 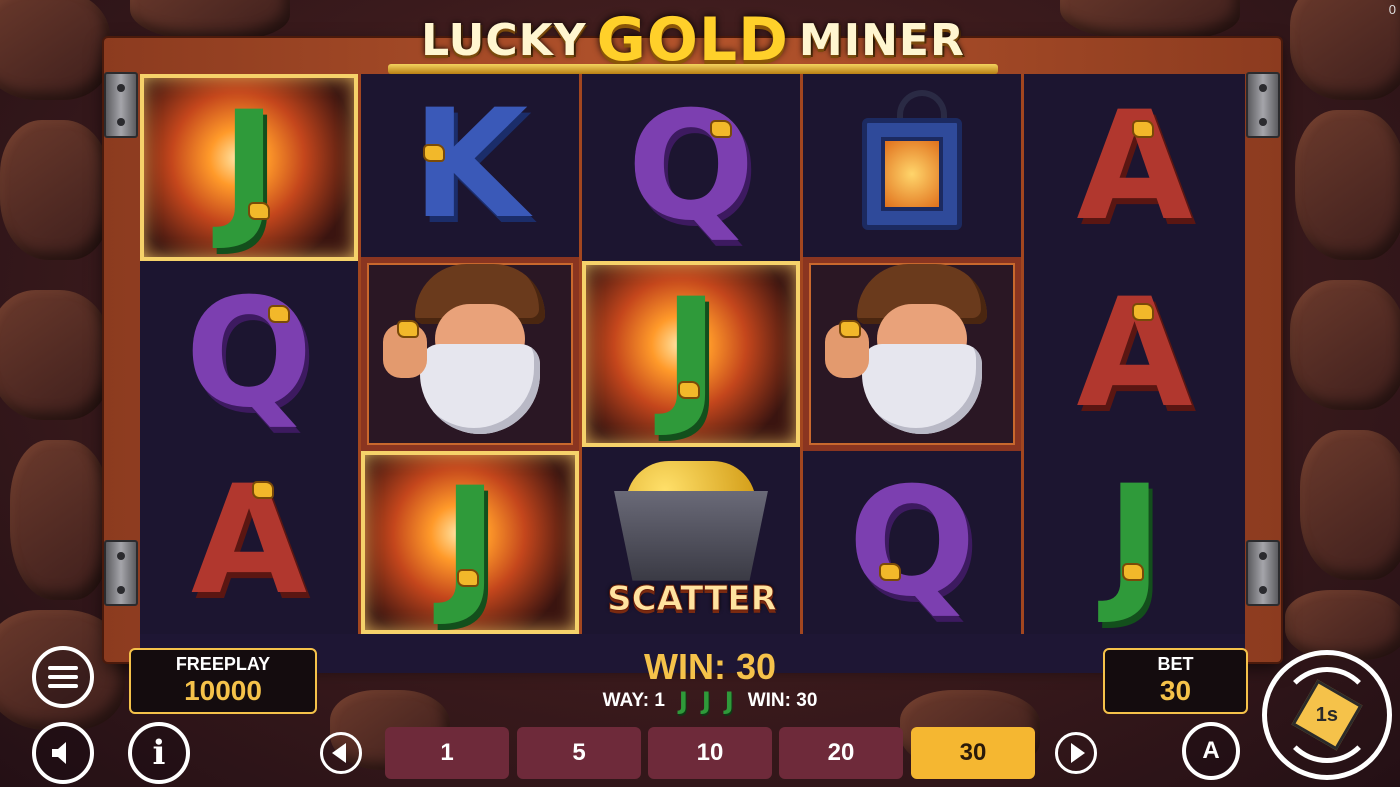 I want to click on win-way-line: WAY: 1 J J J WIN: 30, so click(x=710, y=701).